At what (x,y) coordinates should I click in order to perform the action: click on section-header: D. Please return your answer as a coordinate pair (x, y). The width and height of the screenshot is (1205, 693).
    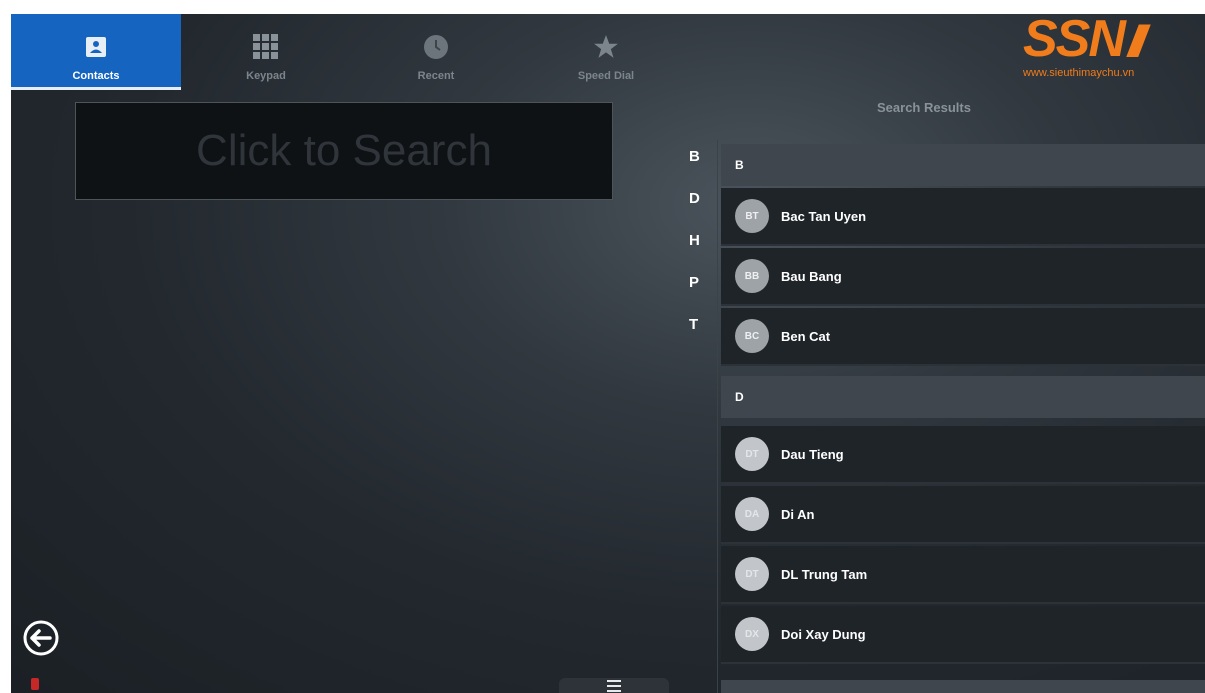
    Looking at the image, I should click on (963, 397).